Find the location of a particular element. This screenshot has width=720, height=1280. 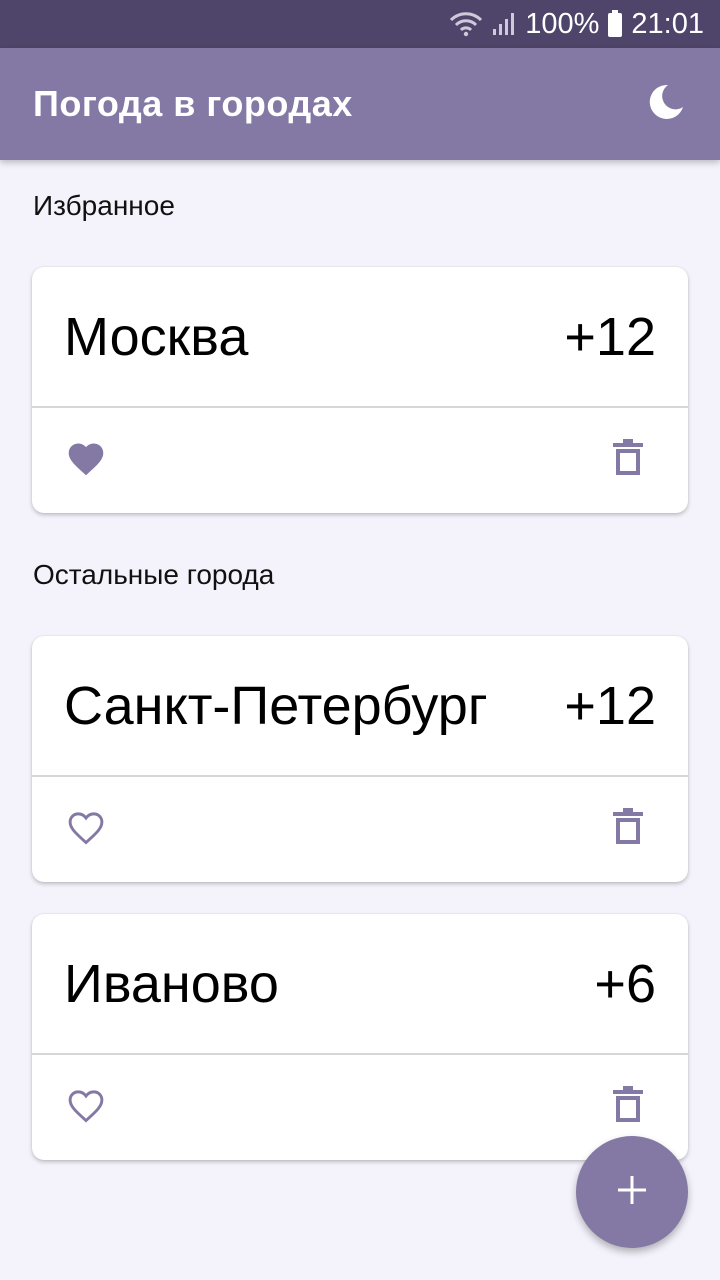

city-card-header: Иваново +6 is located at coordinates (360, 984).